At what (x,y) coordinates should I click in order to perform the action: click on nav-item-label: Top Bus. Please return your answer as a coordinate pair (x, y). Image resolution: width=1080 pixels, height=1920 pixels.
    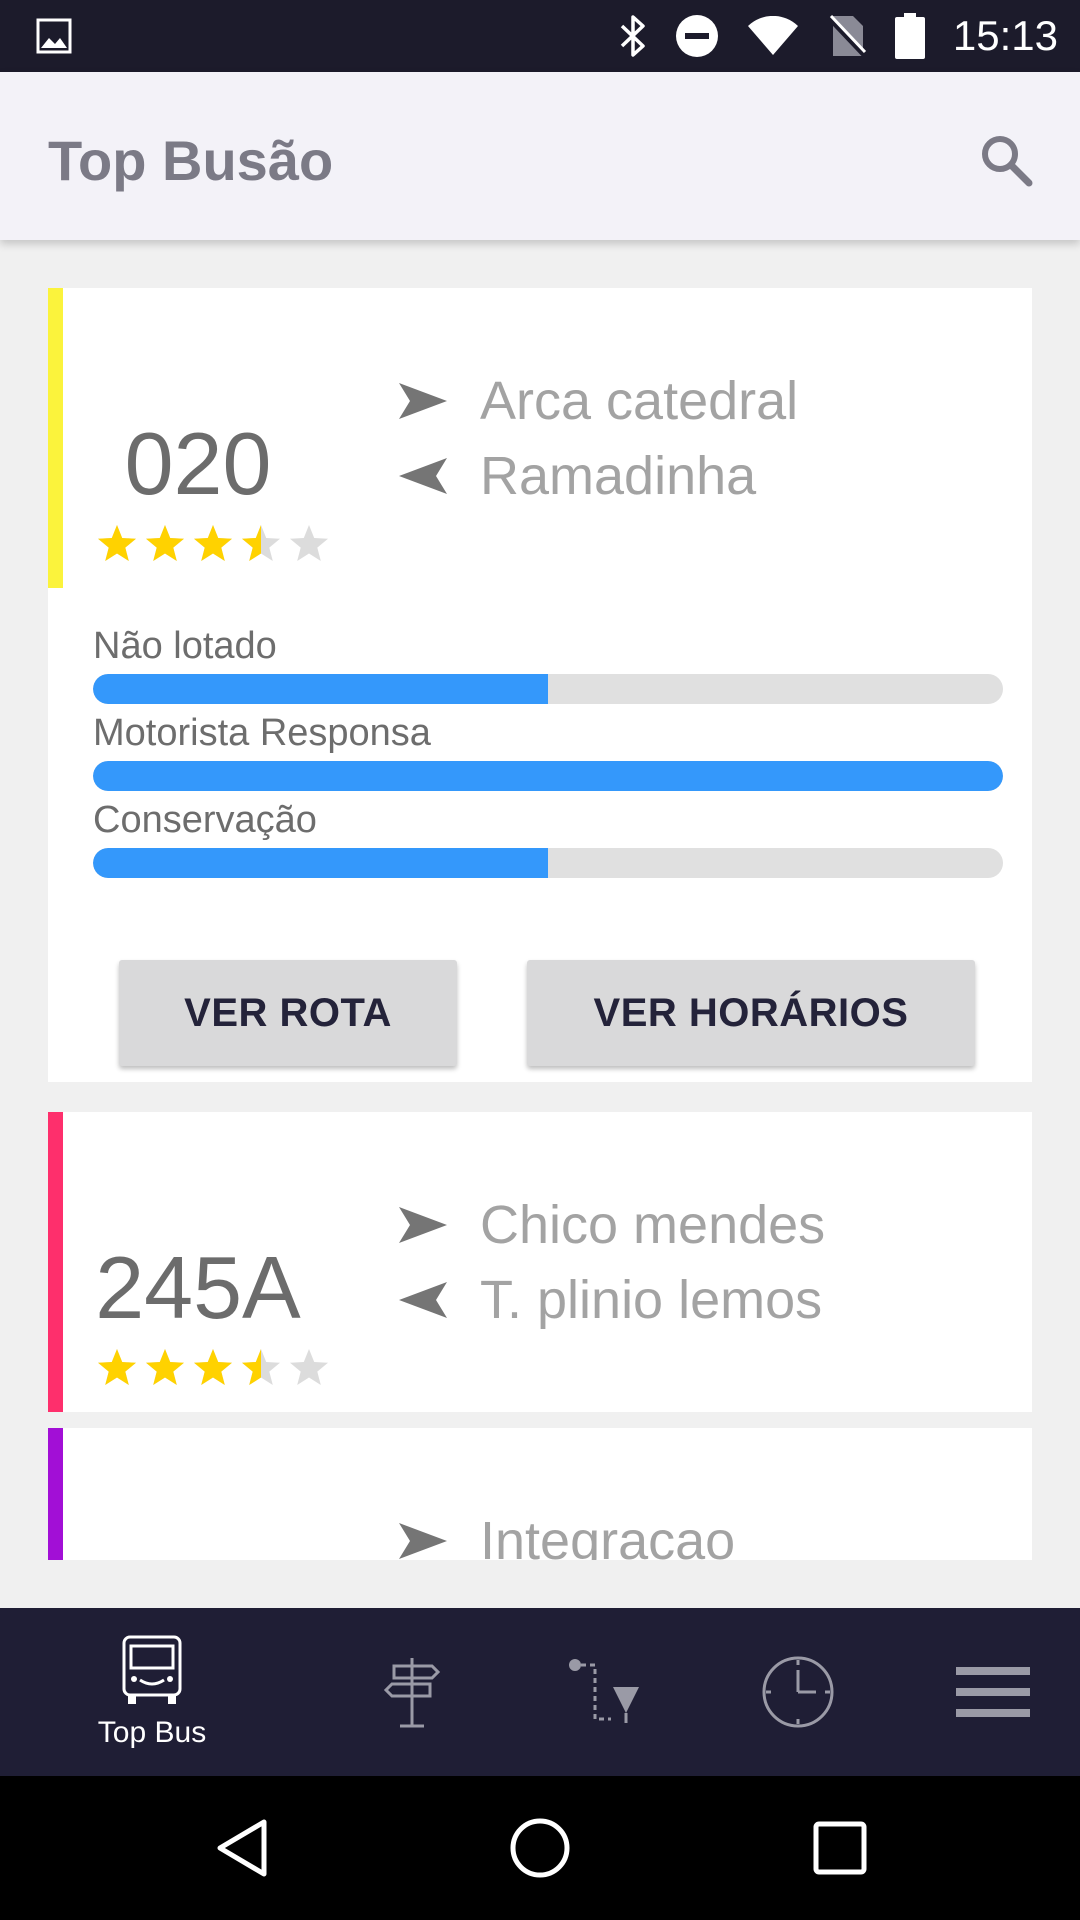
    Looking at the image, I should click on (152, 1732).